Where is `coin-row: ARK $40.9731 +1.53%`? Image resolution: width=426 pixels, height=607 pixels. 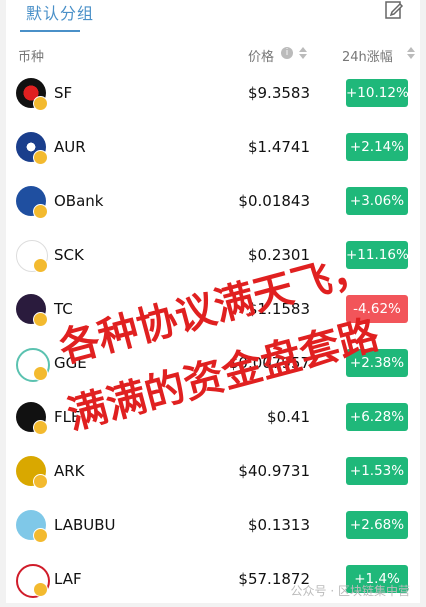 coin-row: ARK $40.9731 +1.53% is located at coordinates (213, 472).